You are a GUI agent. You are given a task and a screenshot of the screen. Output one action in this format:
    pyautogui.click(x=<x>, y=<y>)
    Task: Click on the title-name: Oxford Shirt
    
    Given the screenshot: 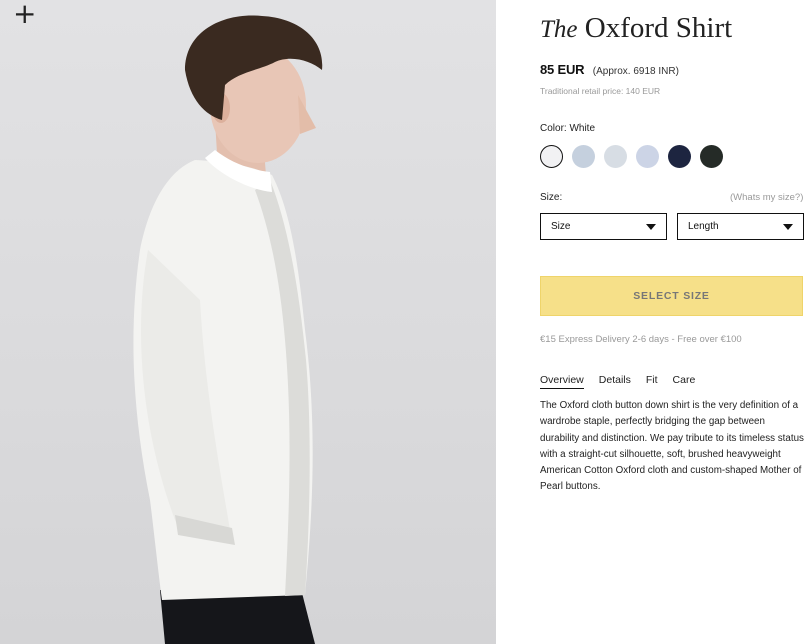 What is the action you would take?
    pyautogui.click(x=658, y=28)
    